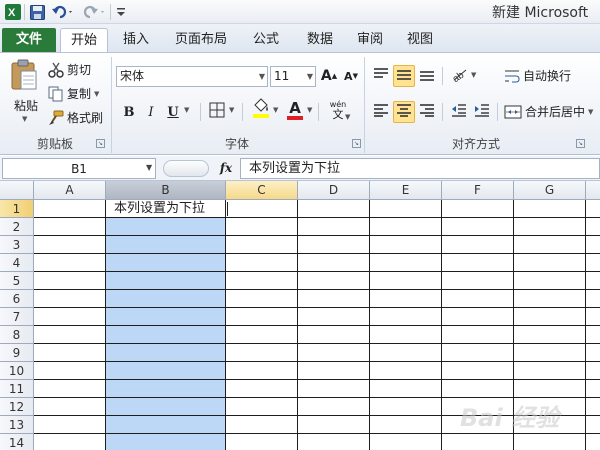 The image size is (600, 450). Describe the element at coordinates (420, 168) in the screenshot. I see `formula-input: 本列设置为下拉` at that location.